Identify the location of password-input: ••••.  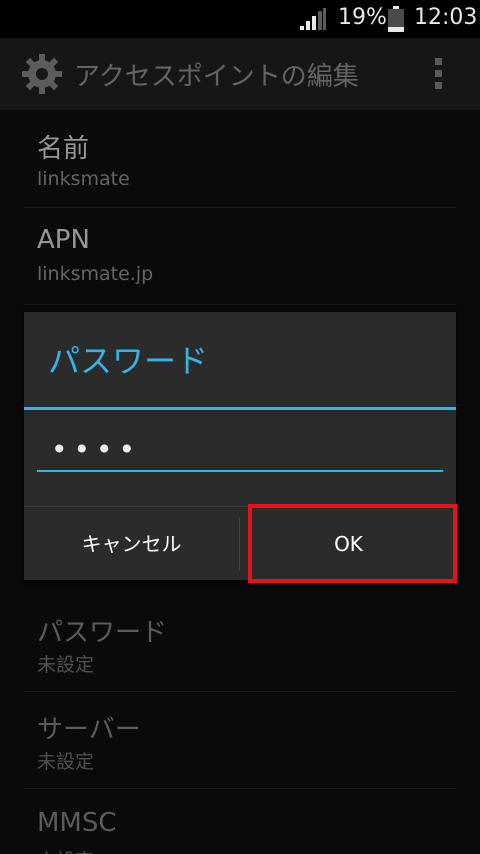
(240, 451).